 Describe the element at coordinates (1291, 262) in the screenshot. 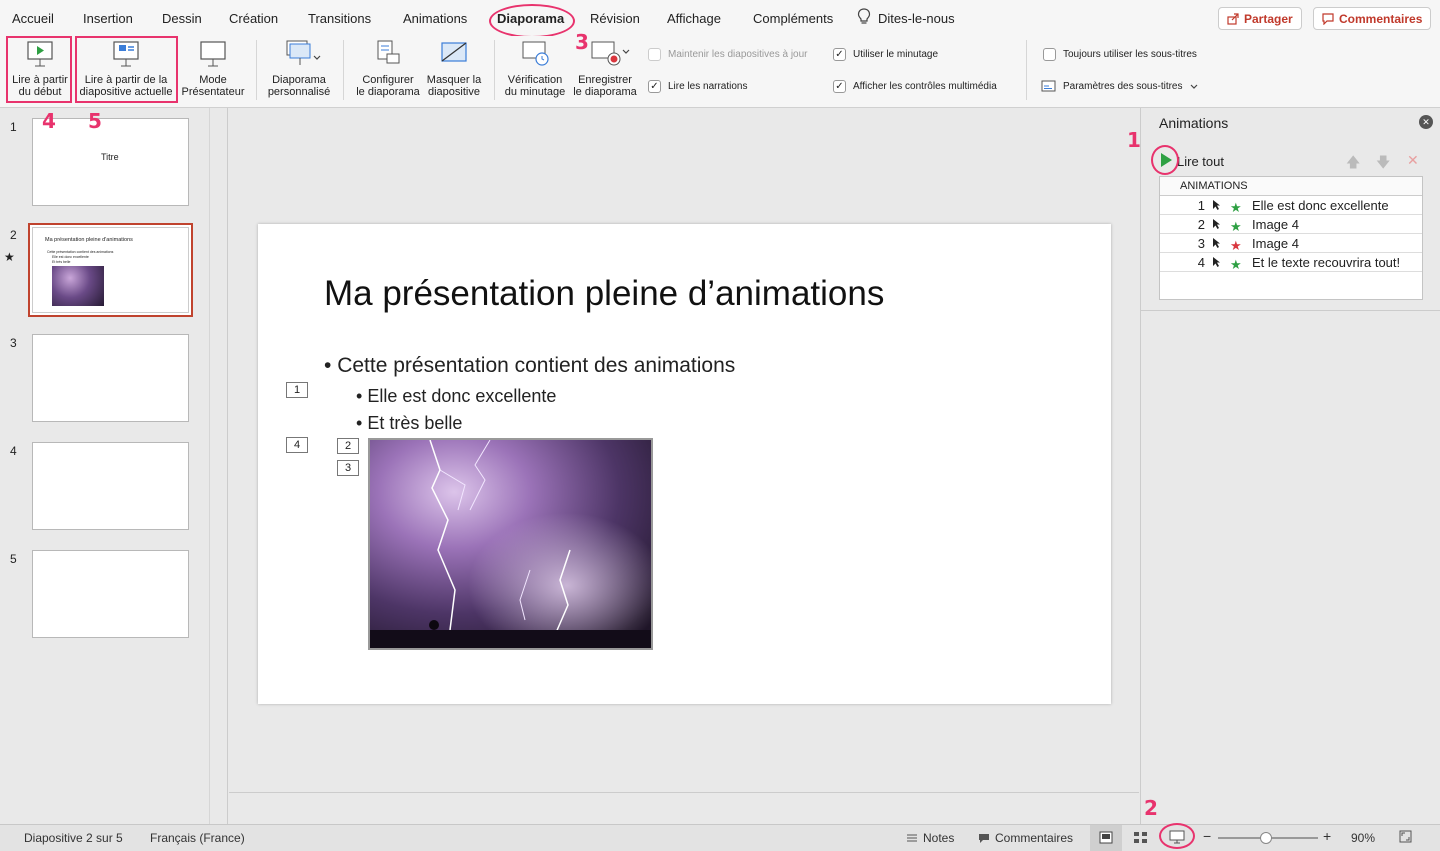

I see `animation-item: 4 ★ Et le texte recouvrira tout!` at that location.